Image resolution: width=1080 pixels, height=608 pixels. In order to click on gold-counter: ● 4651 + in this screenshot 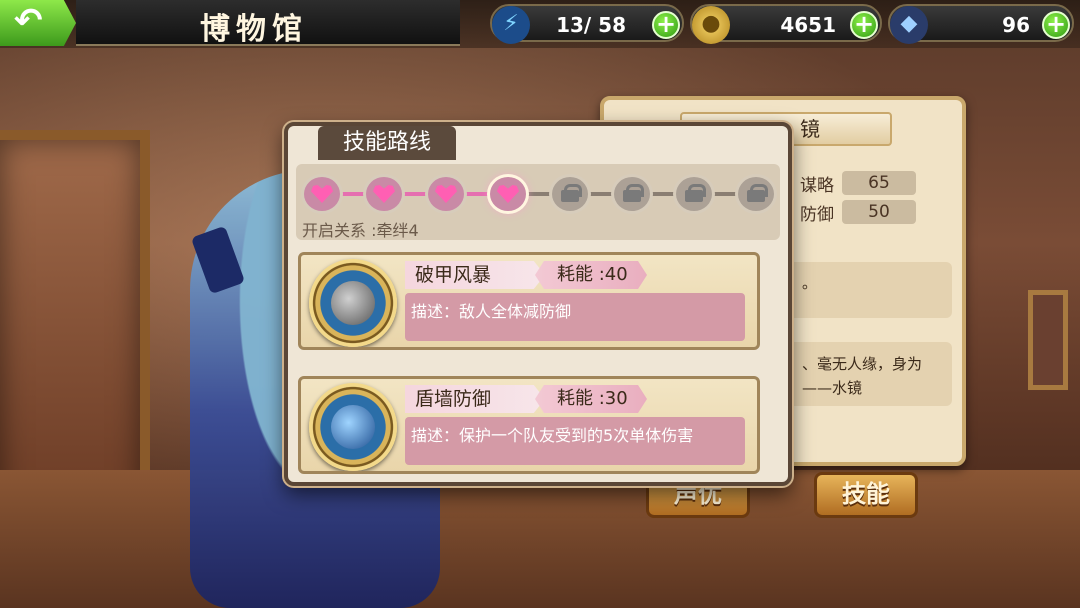, I will do `click(786, 24)`.